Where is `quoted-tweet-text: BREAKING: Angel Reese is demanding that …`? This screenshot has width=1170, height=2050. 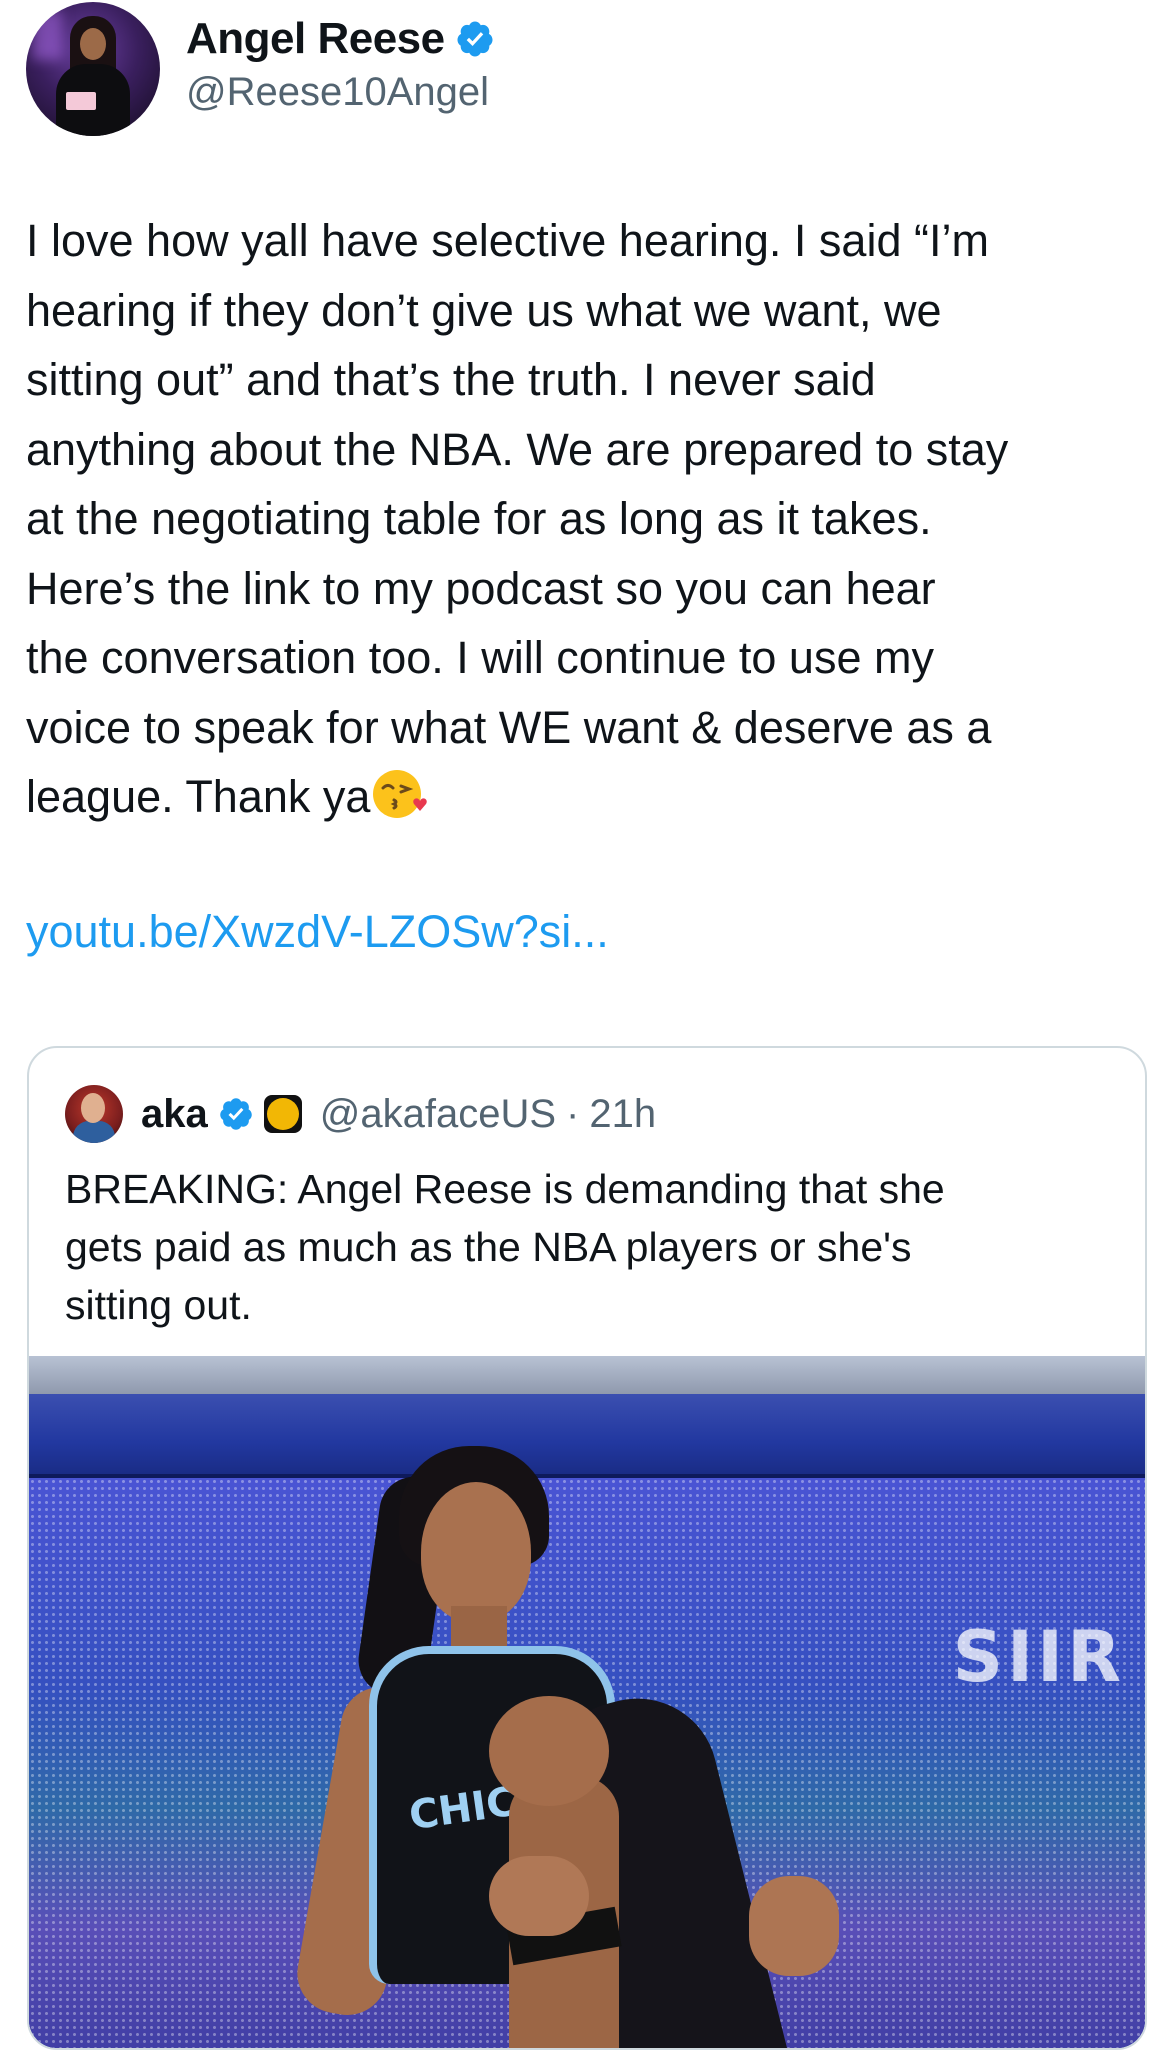
quoted-tweet-text: BREAKING: Angel Reese is demanding that … is located at coordinates (505, 1247).